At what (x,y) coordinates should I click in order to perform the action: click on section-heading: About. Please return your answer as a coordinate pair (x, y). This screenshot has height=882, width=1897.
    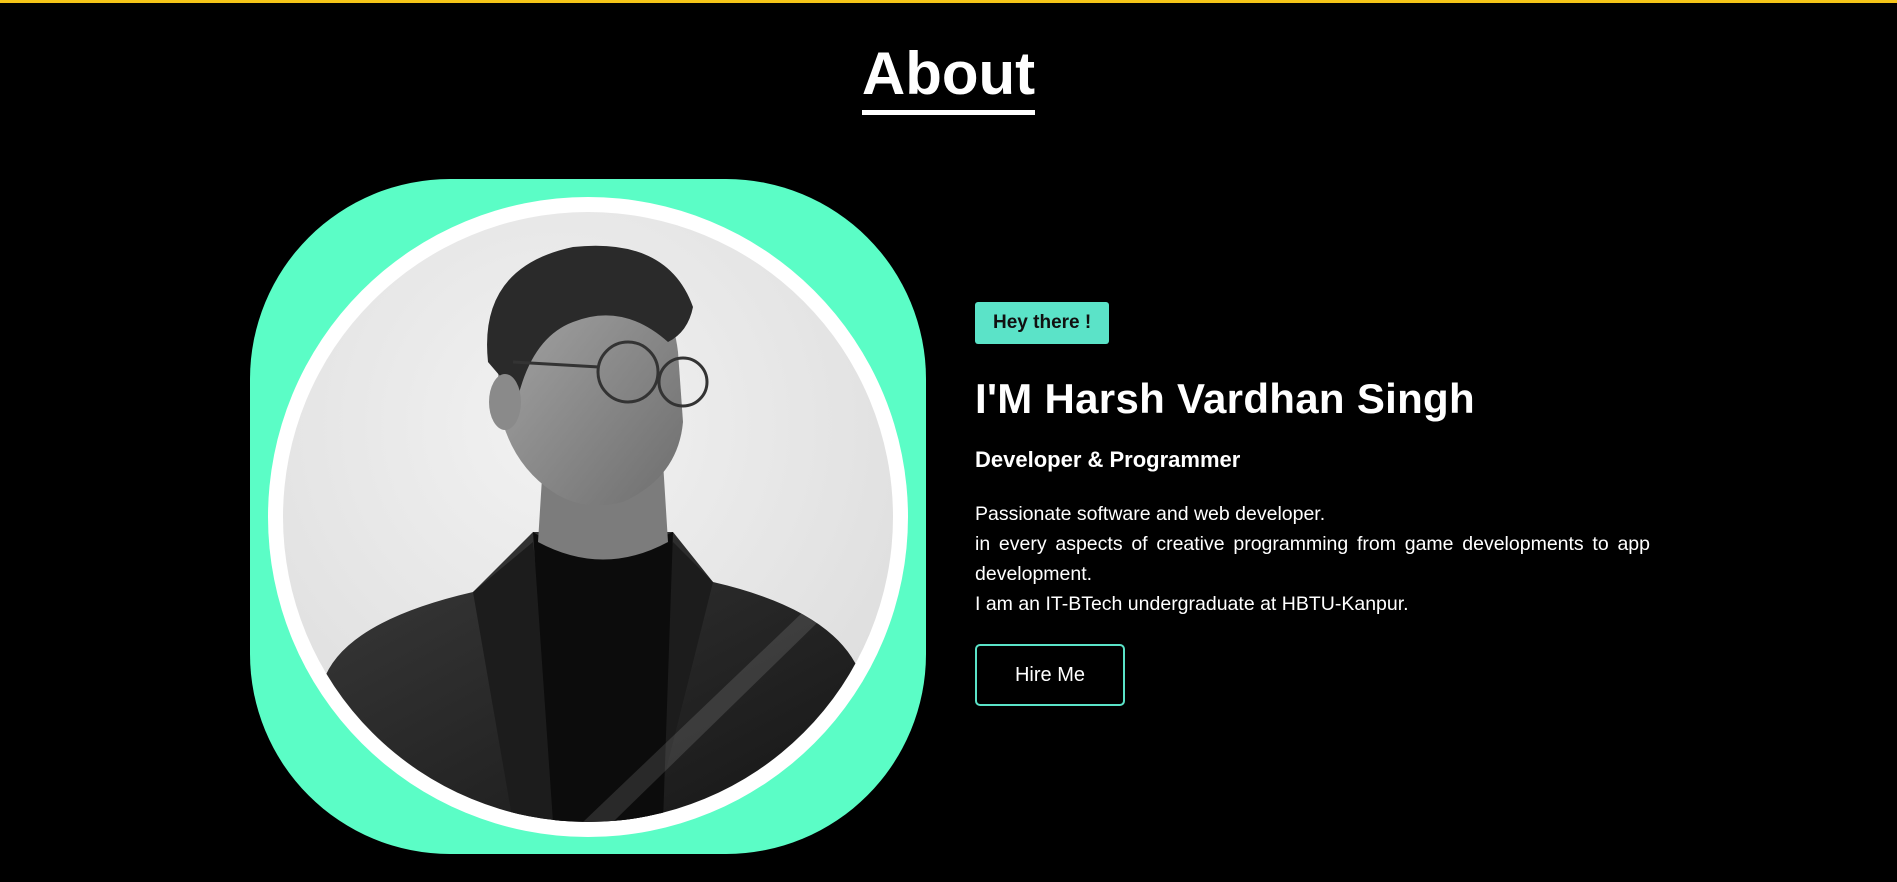
    Looking at the image, I should click on (948, 76).